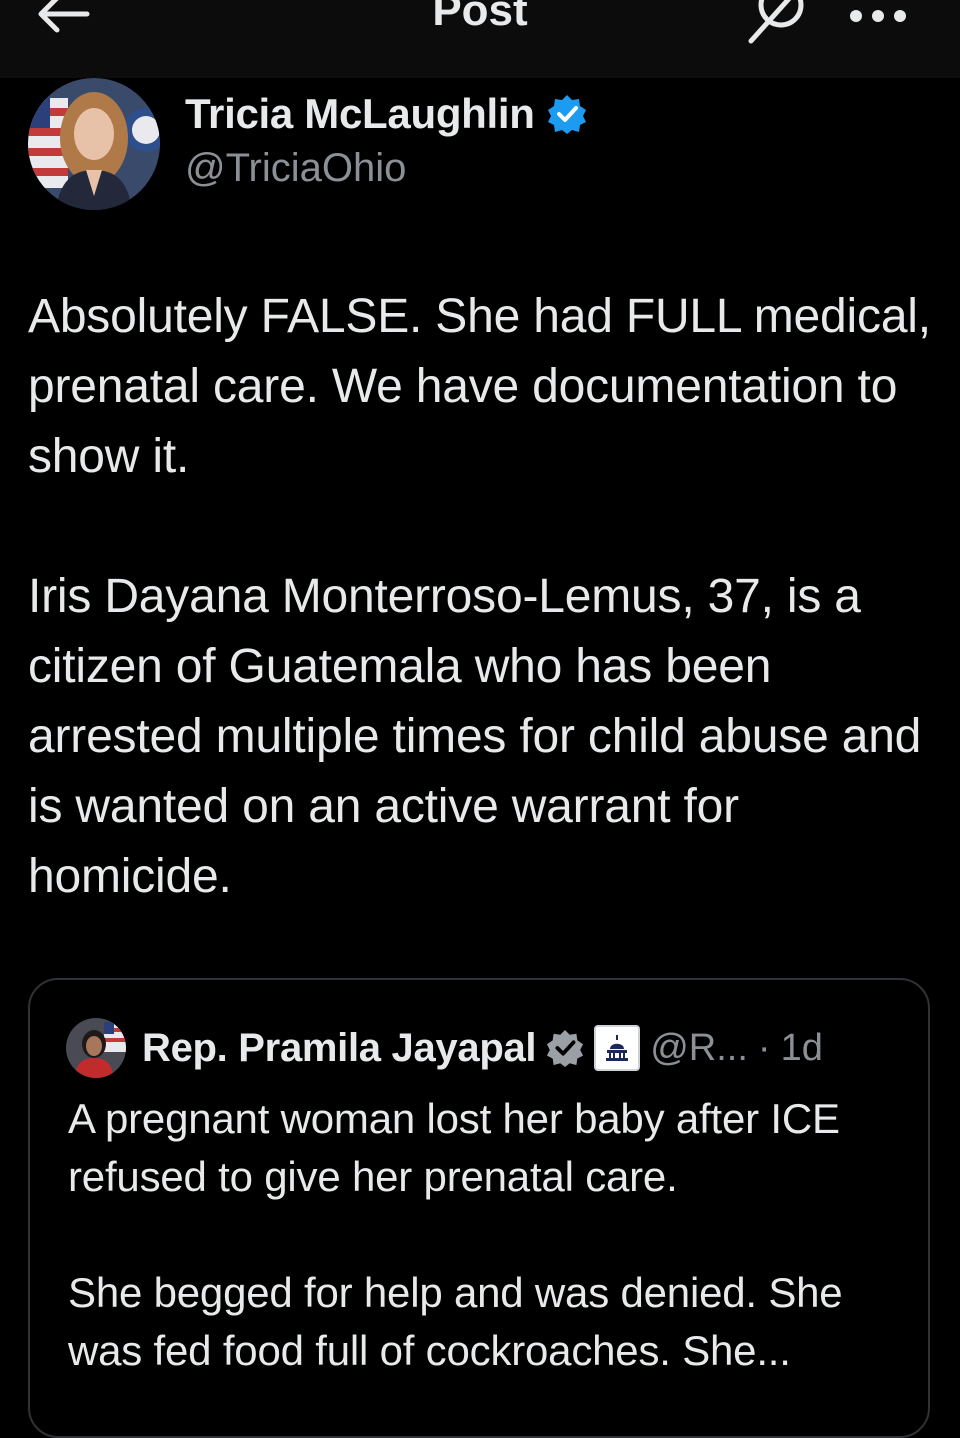 This screenshot has width=960, height=1438. Describe the element at coordinates (295, 168) in the screenshot. I see `author-handle: @TriciaOhio` at that location.